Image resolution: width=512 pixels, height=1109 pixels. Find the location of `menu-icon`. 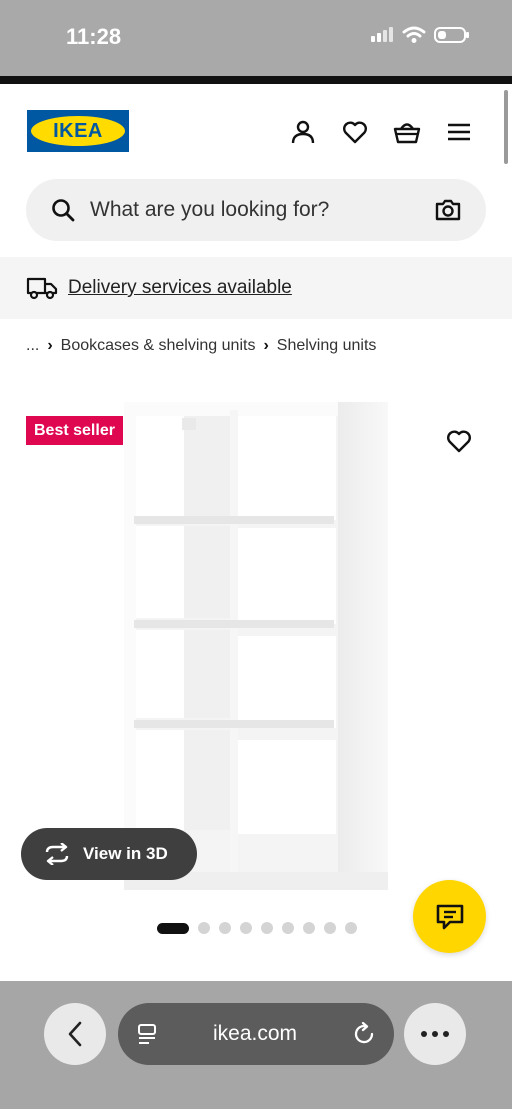

menu-icon is located at coordinates (459, 132).